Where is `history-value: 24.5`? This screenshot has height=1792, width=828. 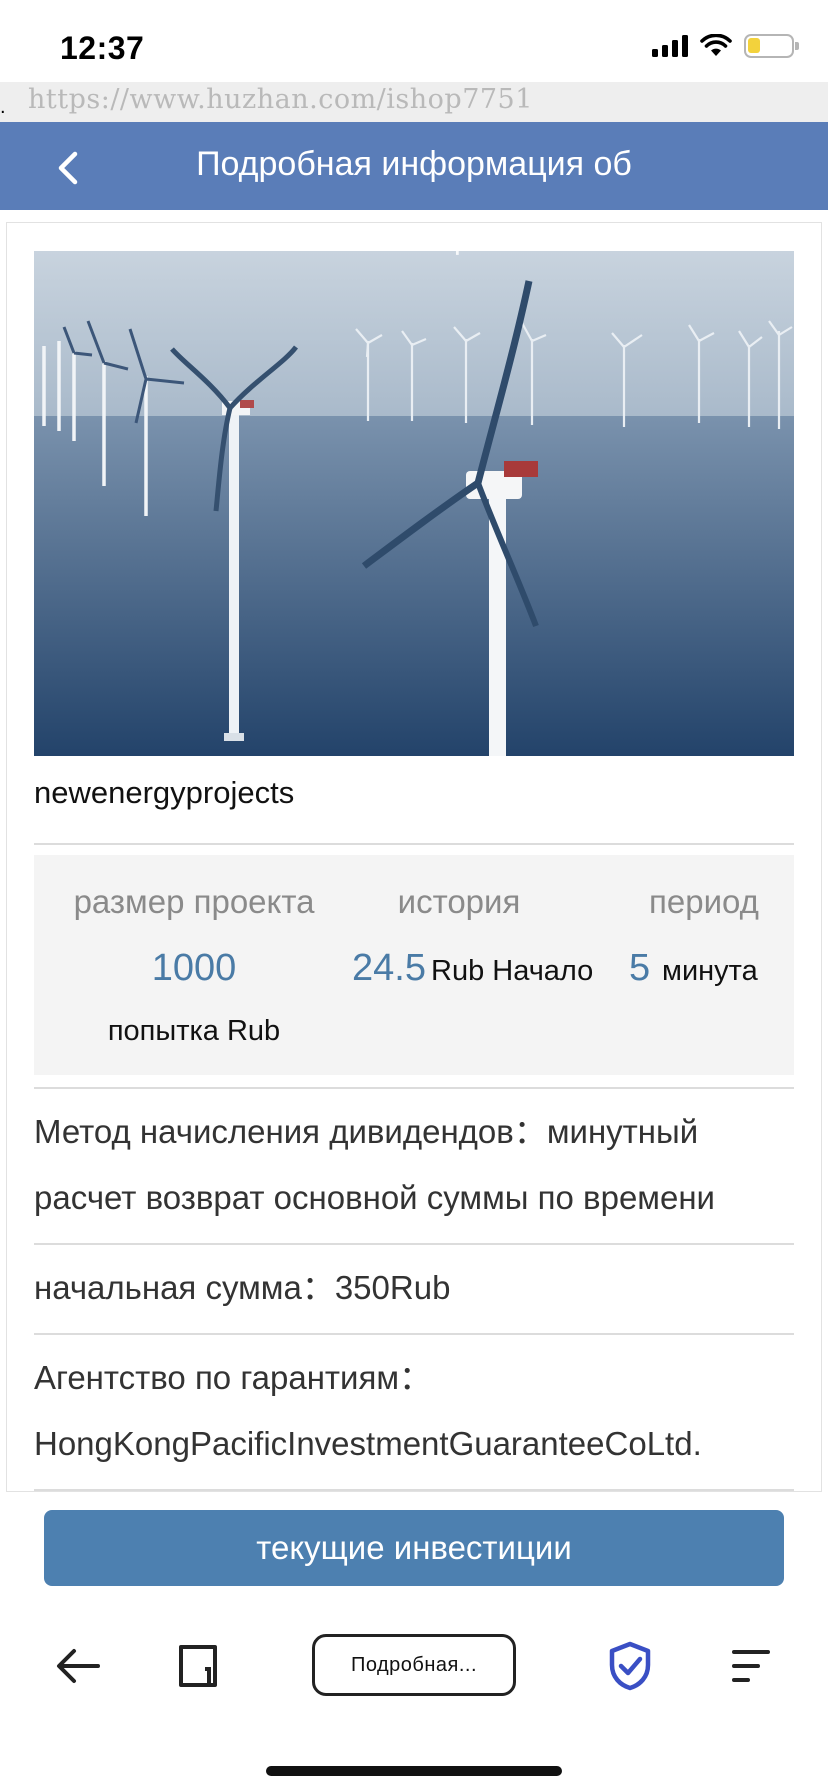 history-value: 24.5 is located at coordinates (389, 968).